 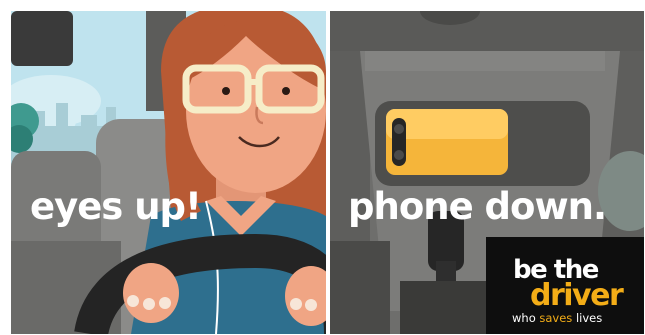 What do you see at coordinates (116, 206) in the screenshot?
I see `eyes-up-caption: eyes up!` at bounding box center [116, 206].